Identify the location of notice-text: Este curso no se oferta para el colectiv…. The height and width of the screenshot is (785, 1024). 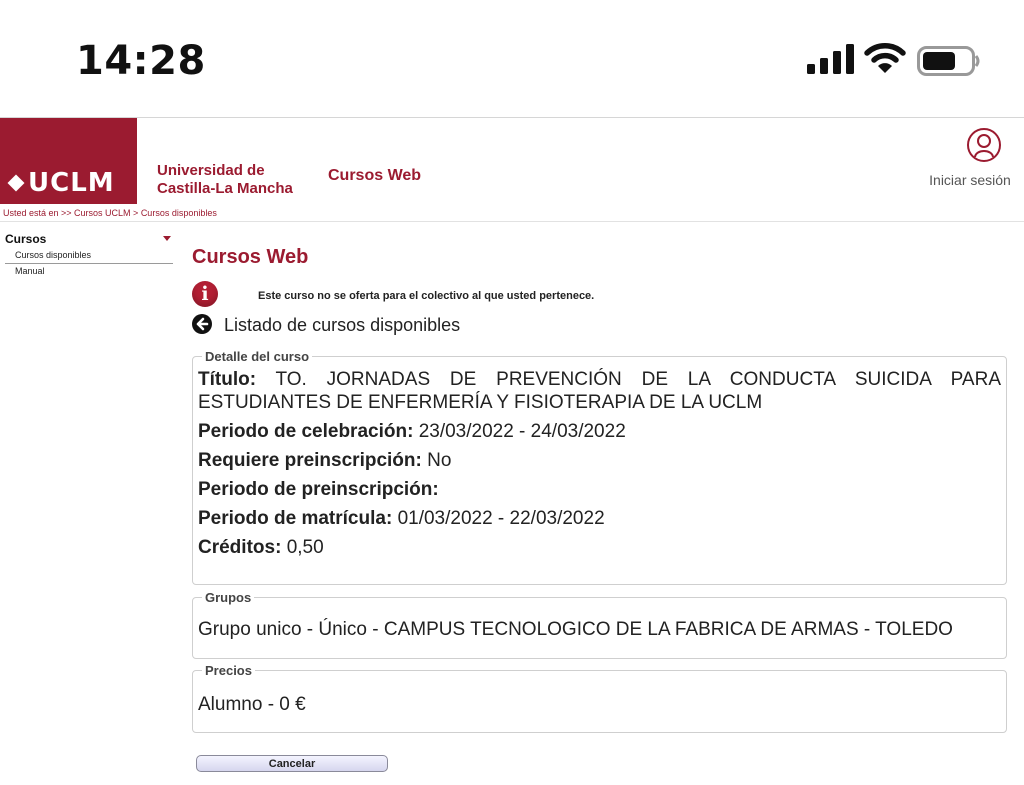
(426, 296).